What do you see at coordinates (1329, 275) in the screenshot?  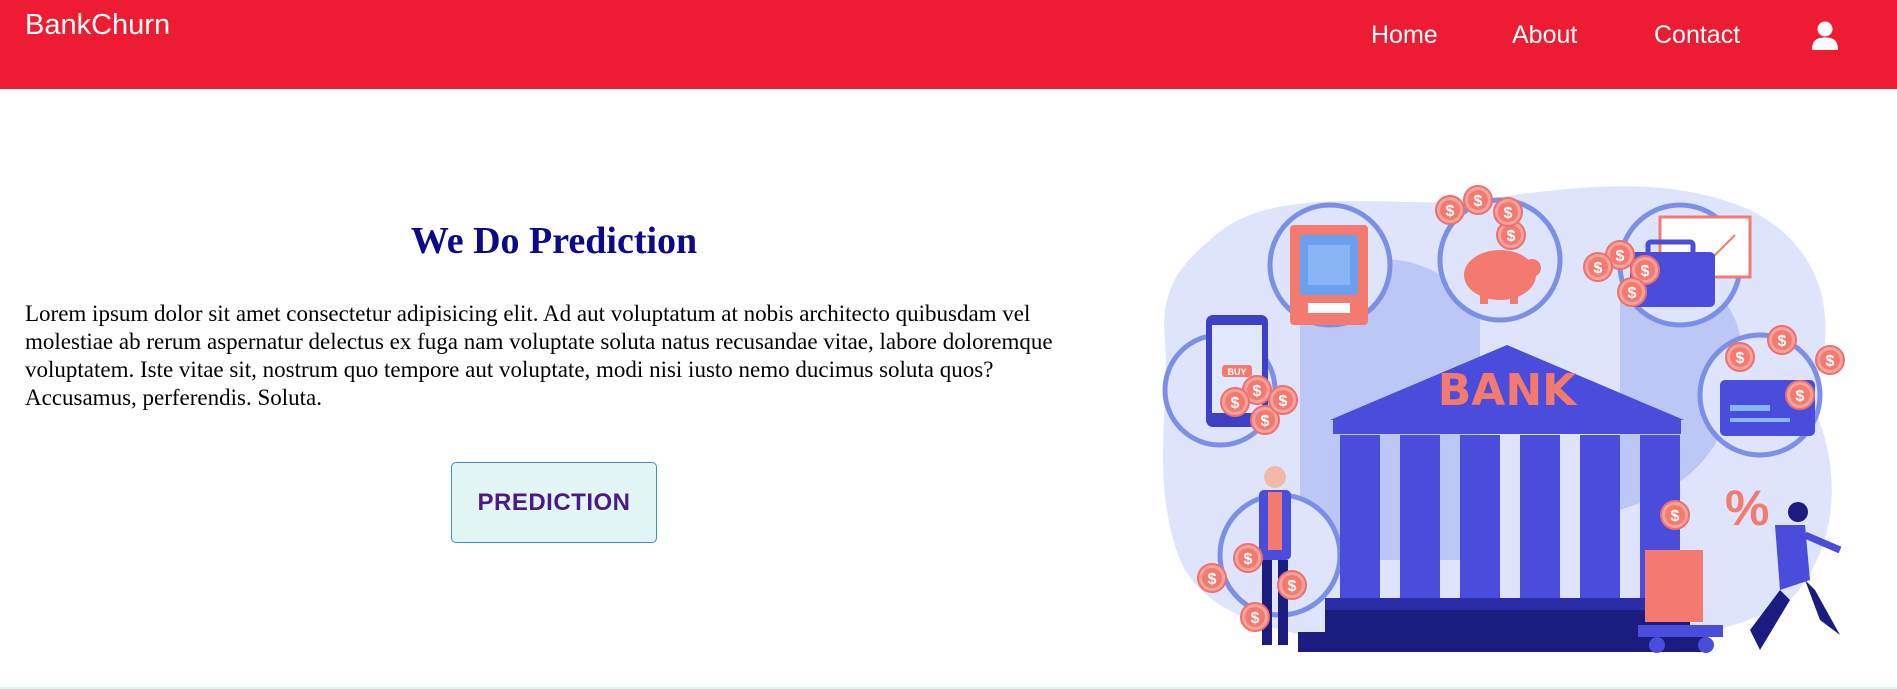 I see `atm-icon` at bounding box center [1329, 275].